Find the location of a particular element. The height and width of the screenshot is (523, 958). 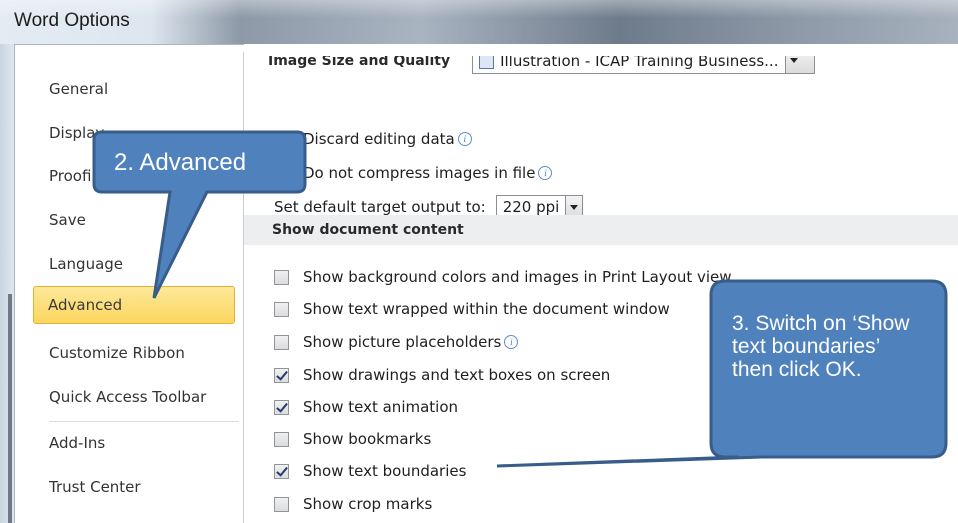

bookmarks-checkbox is located at coordinates (281, 439).